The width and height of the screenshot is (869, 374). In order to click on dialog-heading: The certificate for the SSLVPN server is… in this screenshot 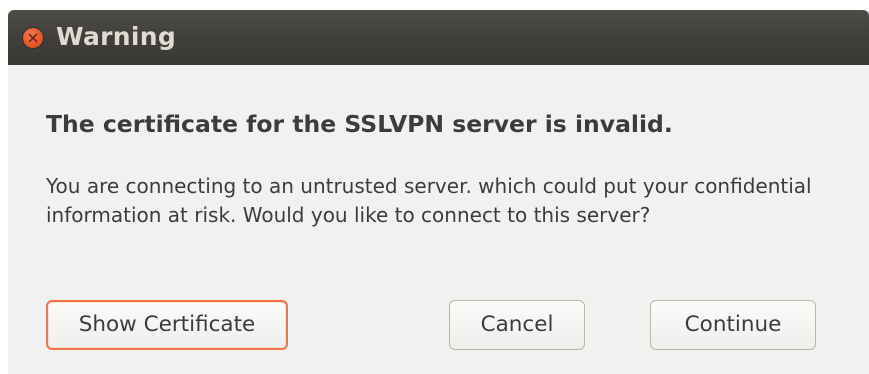, I will do `click(359, 124)`.